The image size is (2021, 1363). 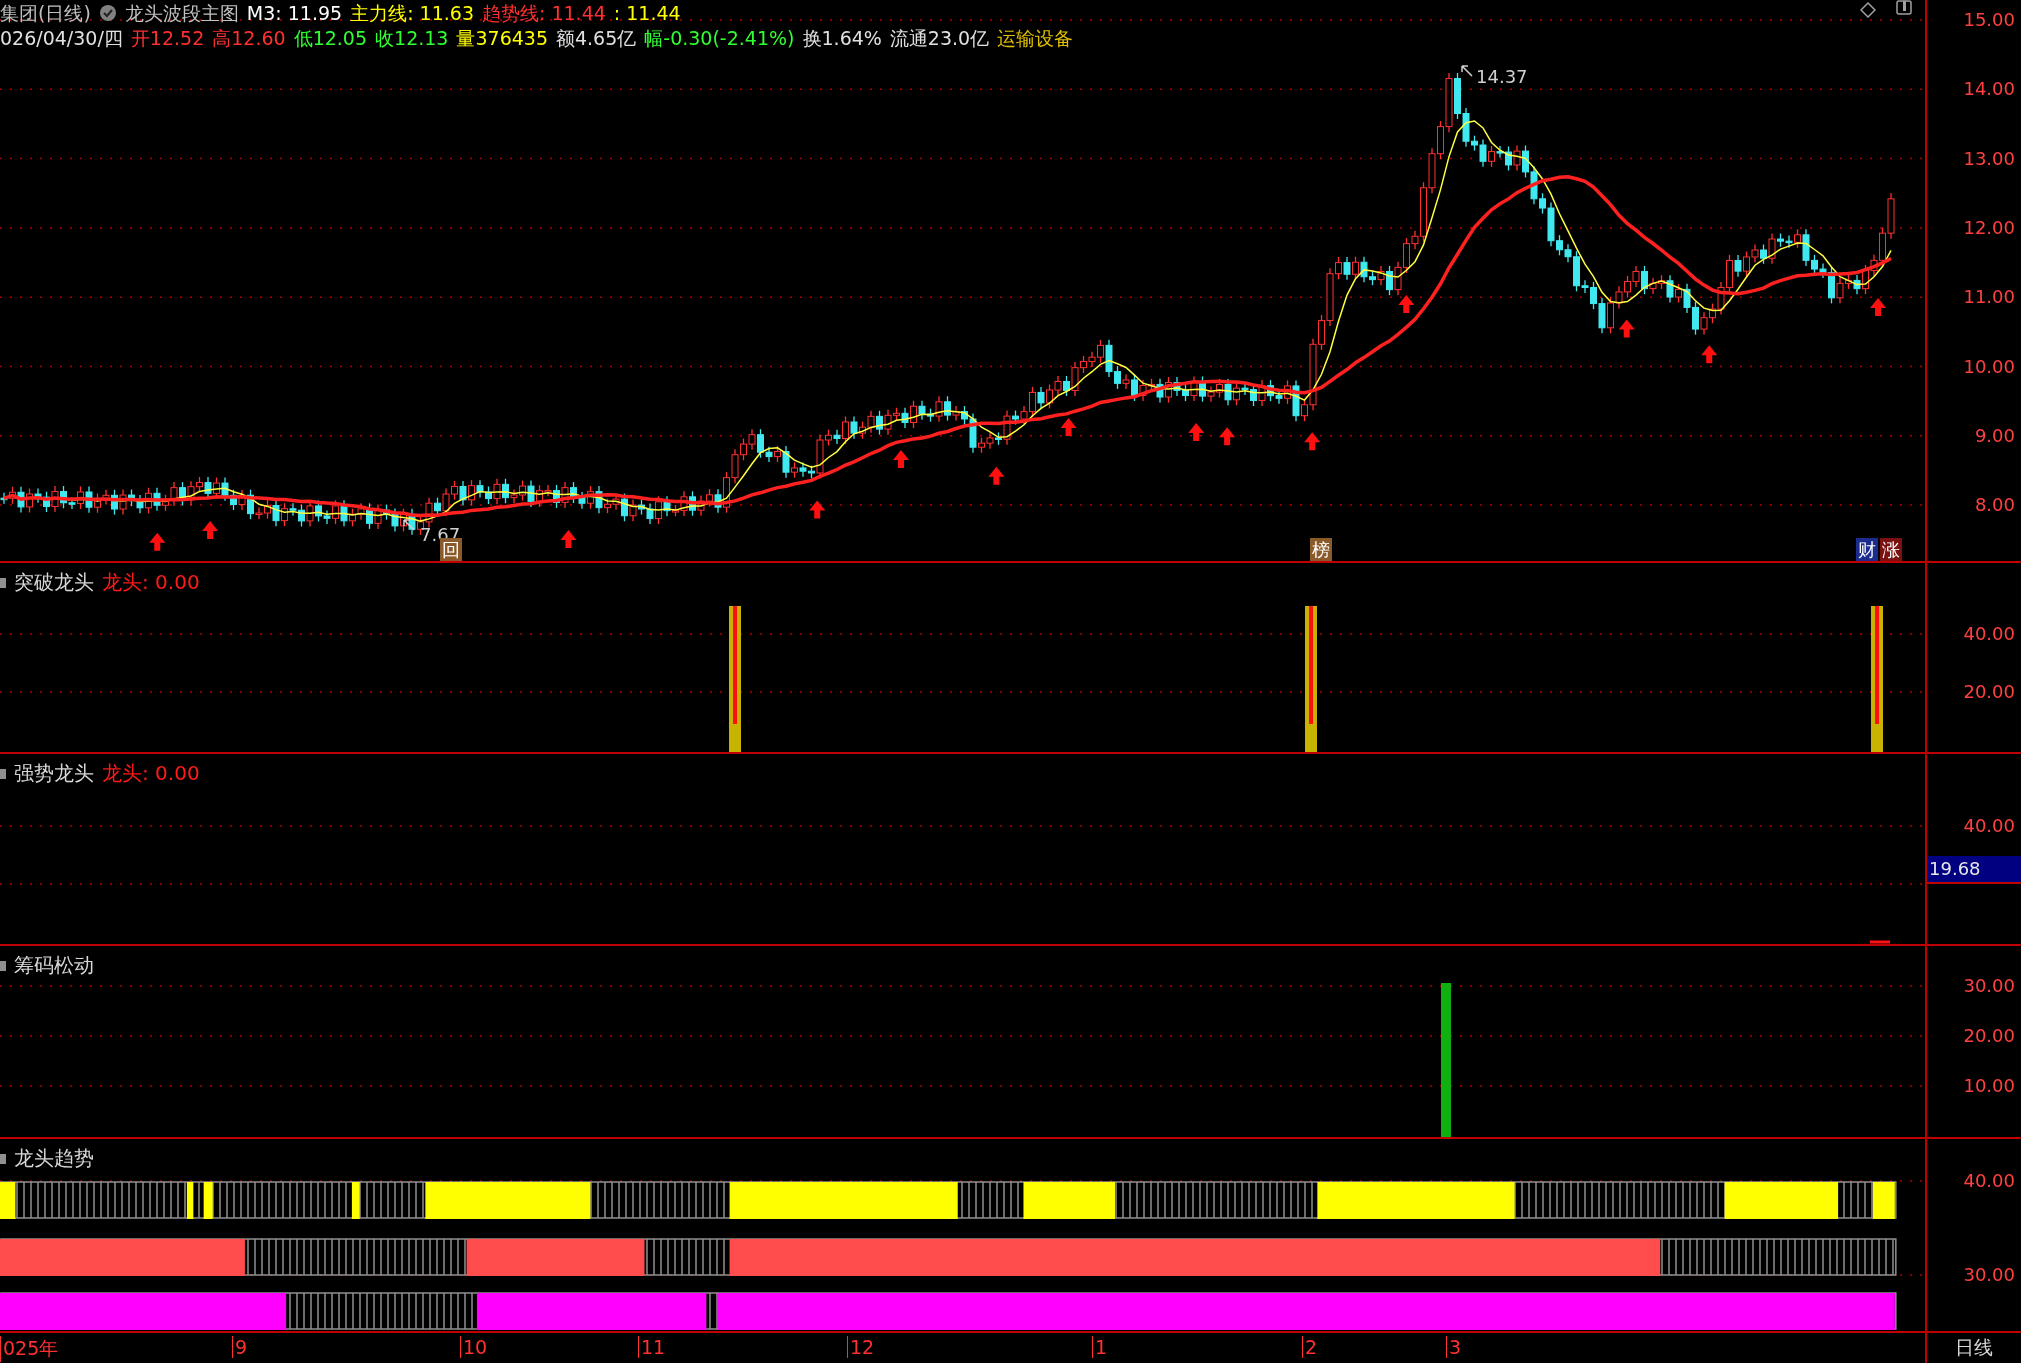 What do you see at coordinates (1989, 89) in the screenshot?
I see `price-tick-label: 14.00` at bounding box center [1989, 89].